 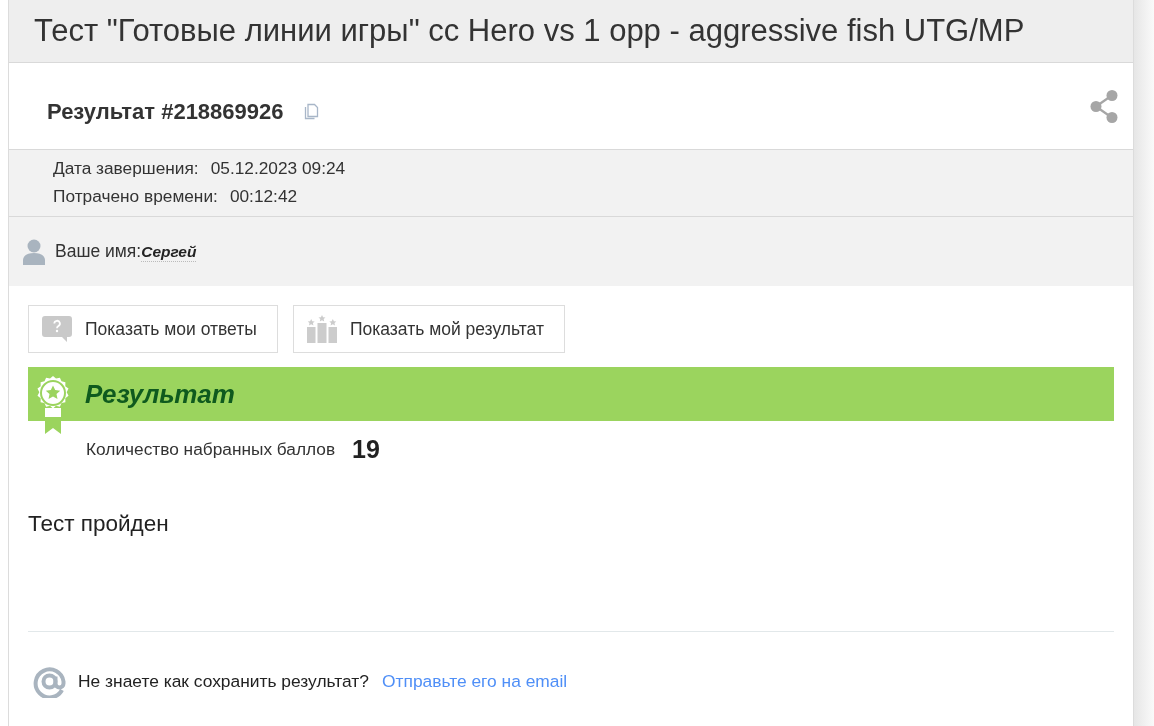 I want to click on verdict-text: Тест пройден, so click(x=98, y=524).